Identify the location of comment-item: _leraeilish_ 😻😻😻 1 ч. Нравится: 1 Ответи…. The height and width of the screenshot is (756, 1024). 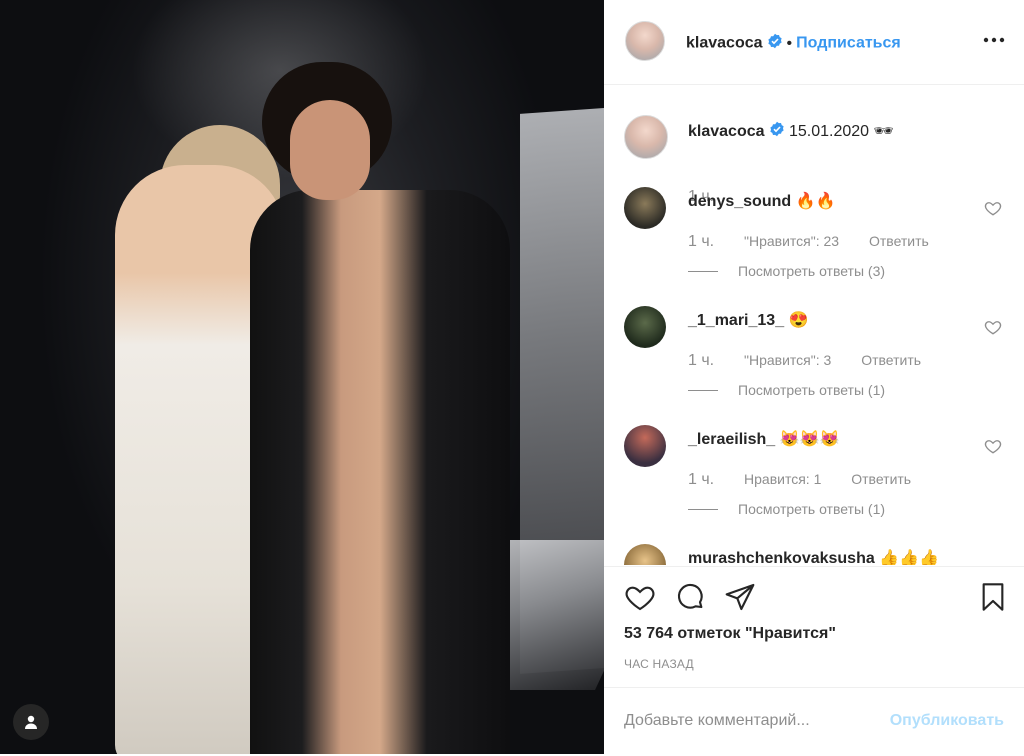
(819, 478).